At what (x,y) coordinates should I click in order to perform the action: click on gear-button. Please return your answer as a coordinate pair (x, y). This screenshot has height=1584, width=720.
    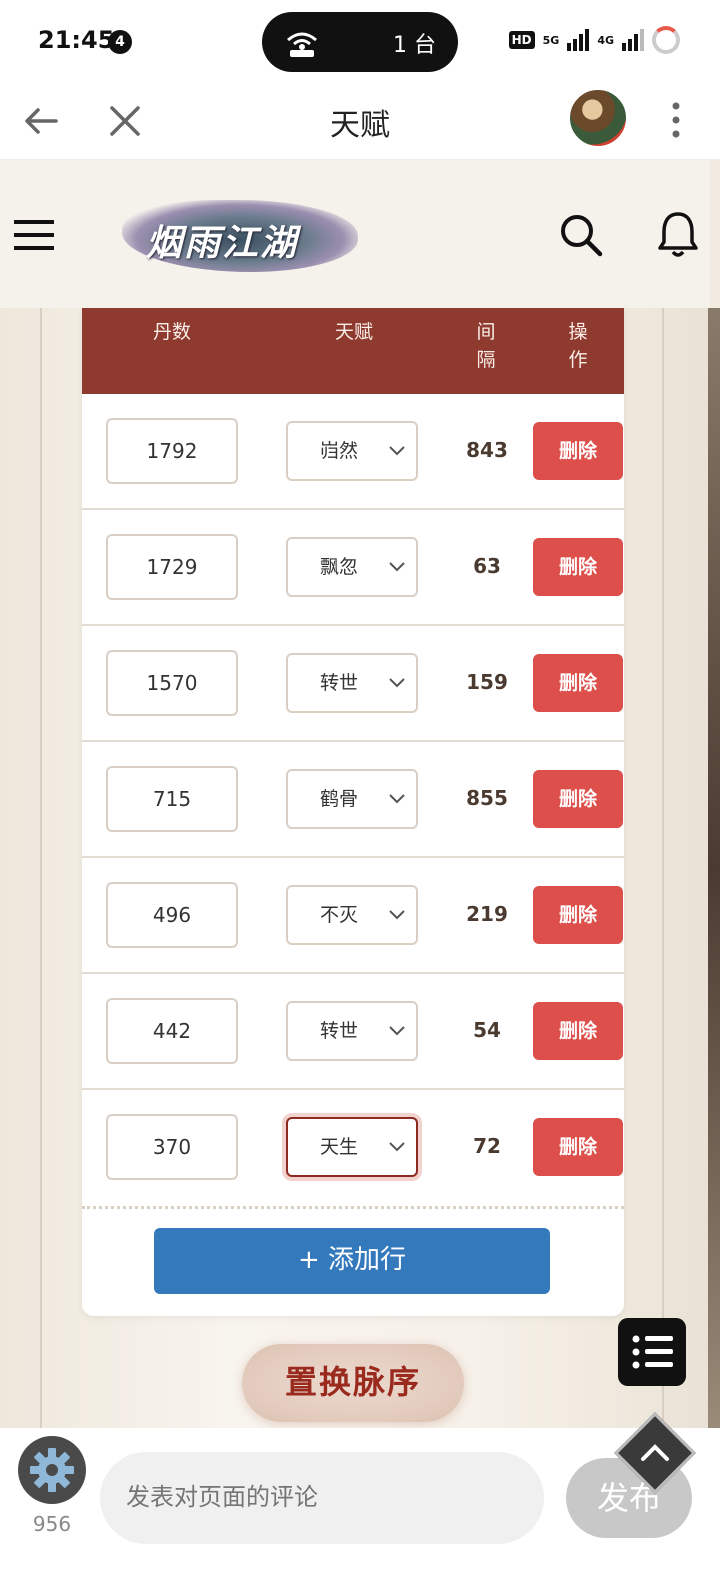
    Looking at the image, I should click on (52, 1470).